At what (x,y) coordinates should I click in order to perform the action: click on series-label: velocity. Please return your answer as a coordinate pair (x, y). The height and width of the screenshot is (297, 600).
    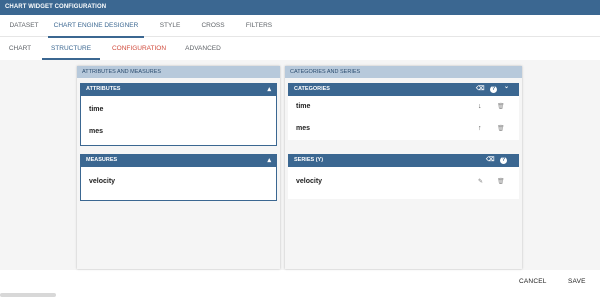
    Looking at the image, I should click on (309, 181).